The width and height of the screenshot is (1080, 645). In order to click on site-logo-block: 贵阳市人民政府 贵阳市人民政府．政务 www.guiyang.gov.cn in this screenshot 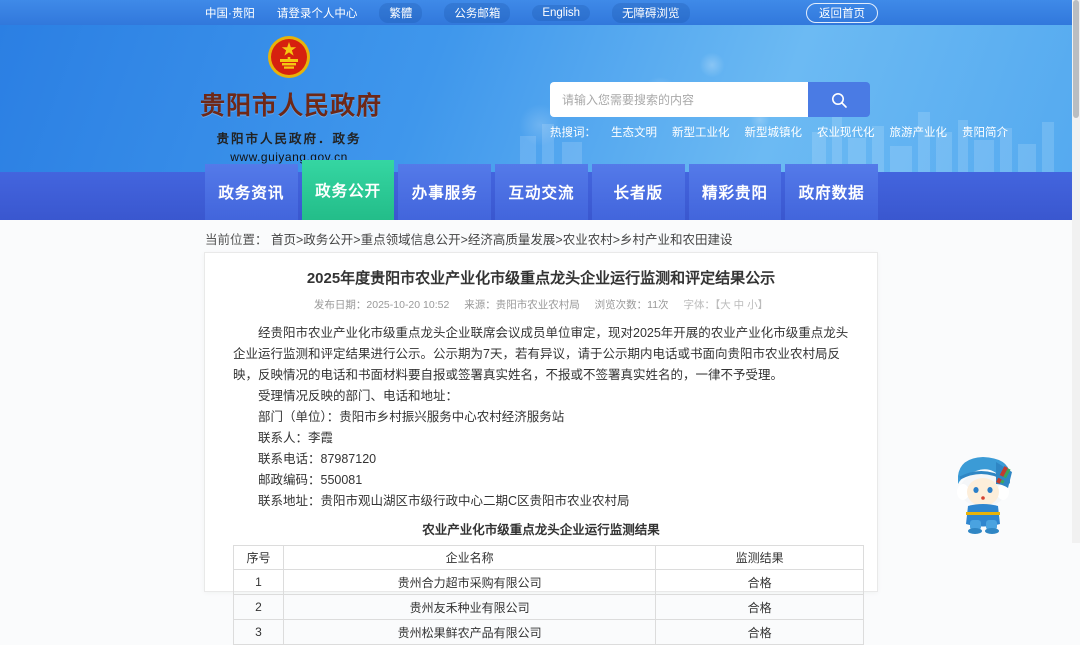, I will do `click(291, 99)`.